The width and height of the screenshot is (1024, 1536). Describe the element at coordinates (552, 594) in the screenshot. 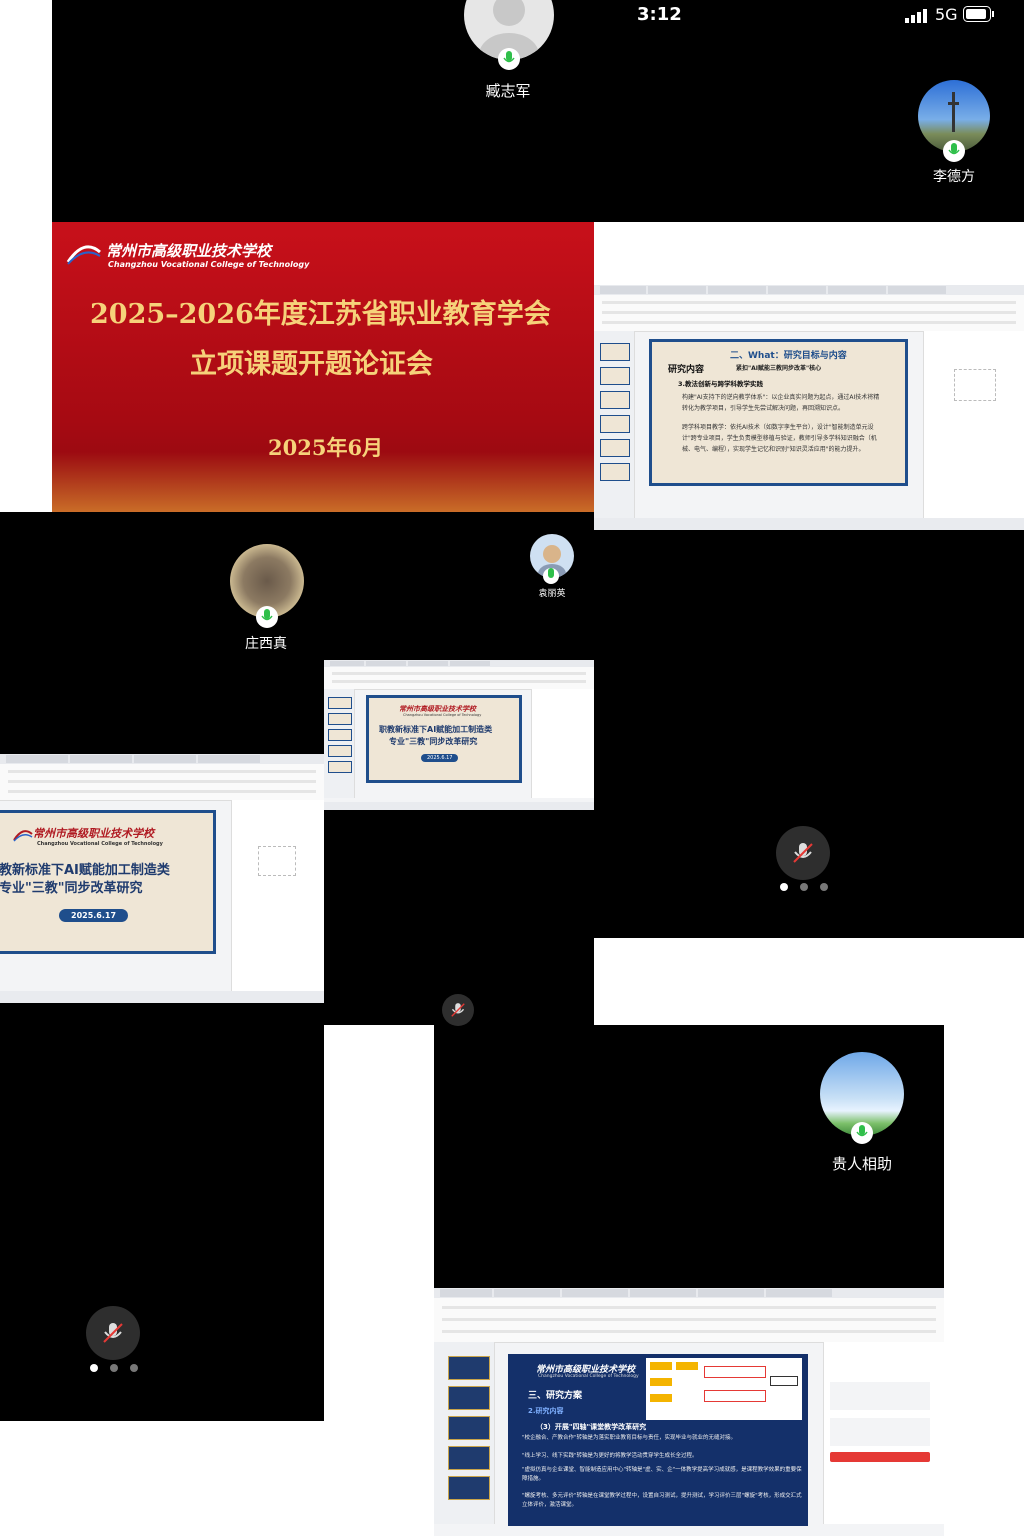

I see `participant-name: 袁丽英` at that location.